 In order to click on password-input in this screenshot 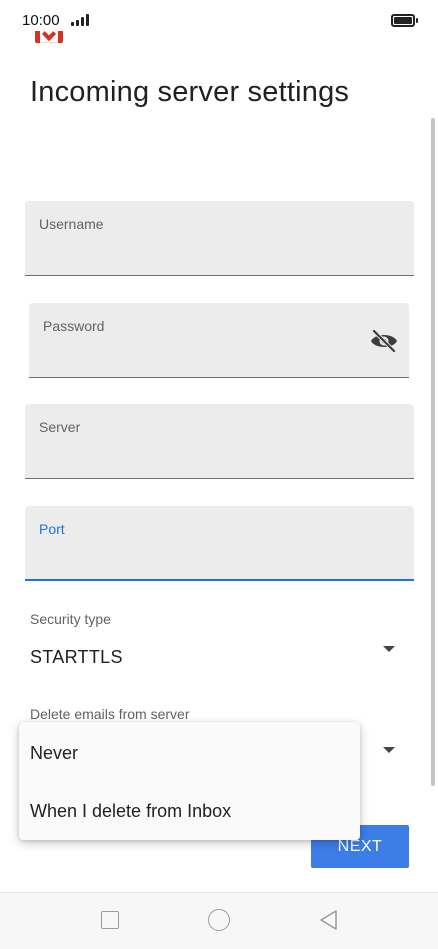, I will do `click(201, 352)`.